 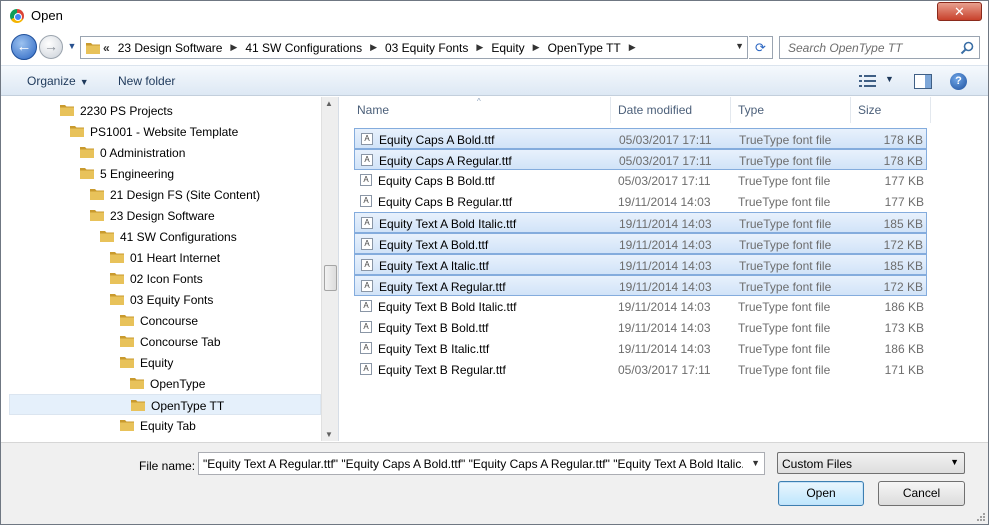 What do you see at coordinates (904, 328) in the screenshot?
I see `file-size: 173 KB` at bounding box center [904, 328].